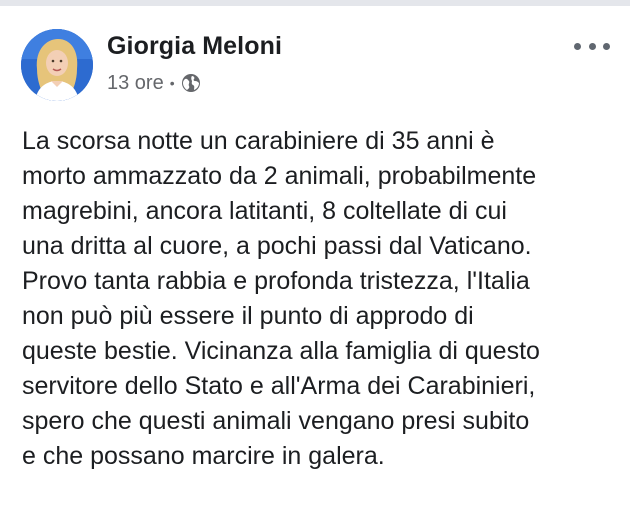 The image size is (630, 506). I want to click on profile-photo-icon, so click(57, 65).